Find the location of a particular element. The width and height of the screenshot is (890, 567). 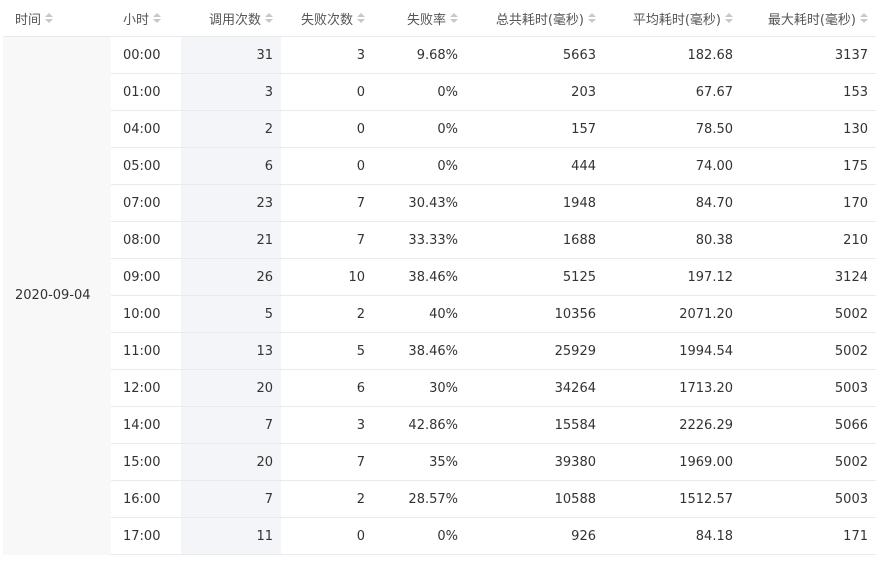

table-row: 09:00 26 10 38.46% 5125 197.12 3124 is located at coordinates (439, 277).